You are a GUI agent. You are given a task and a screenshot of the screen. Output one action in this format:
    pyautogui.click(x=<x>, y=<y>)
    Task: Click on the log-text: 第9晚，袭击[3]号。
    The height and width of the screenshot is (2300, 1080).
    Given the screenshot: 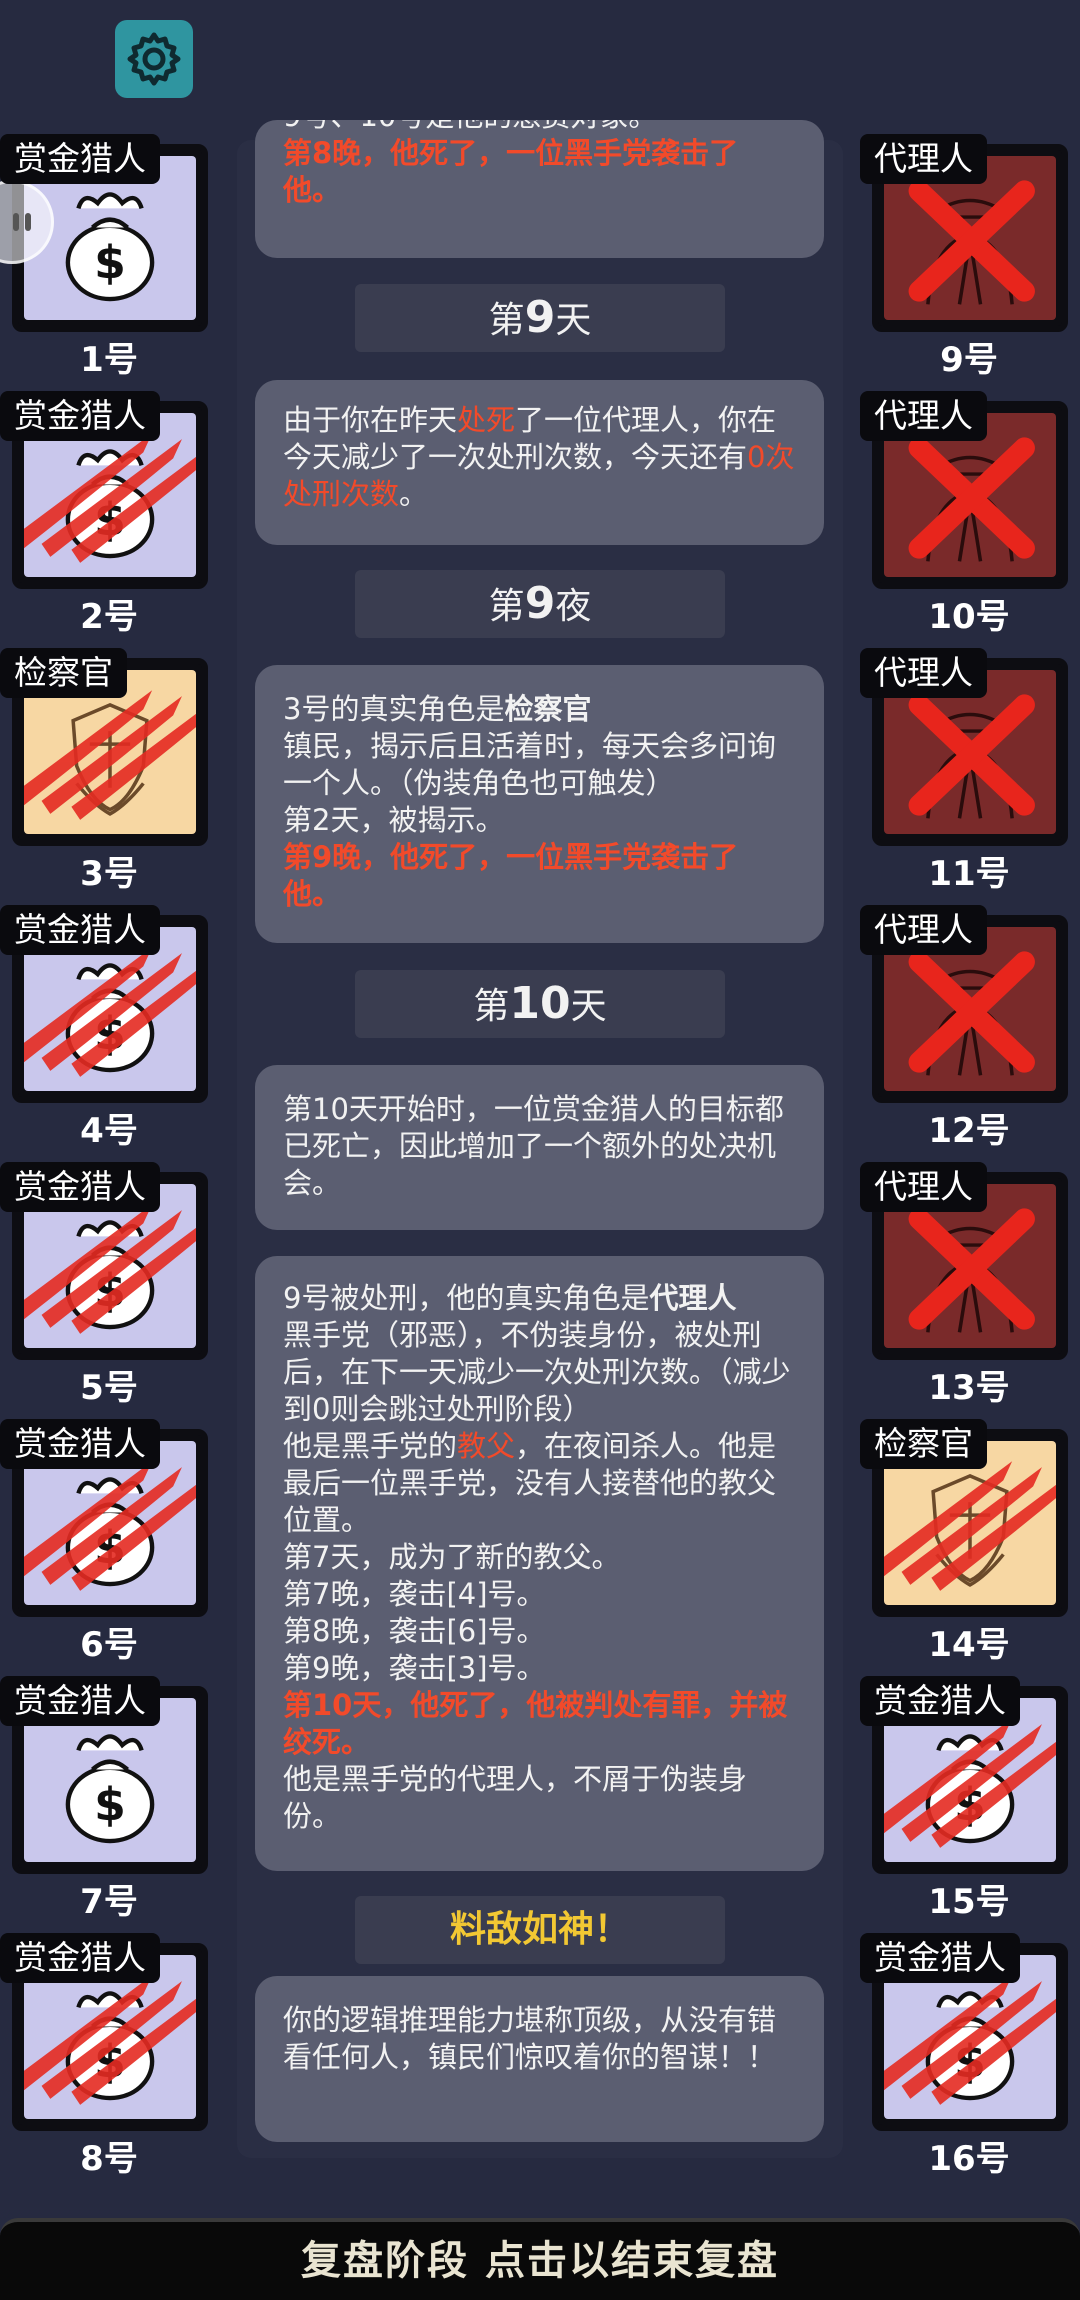 What is the action you would take?
    pyautogui.click(x=414, y=1668)
    